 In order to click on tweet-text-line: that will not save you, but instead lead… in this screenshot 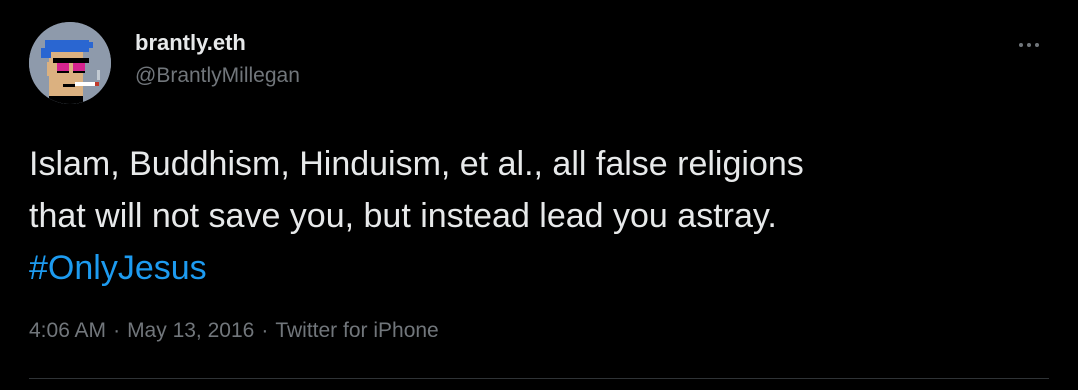, I will do `click(403, 216)`.